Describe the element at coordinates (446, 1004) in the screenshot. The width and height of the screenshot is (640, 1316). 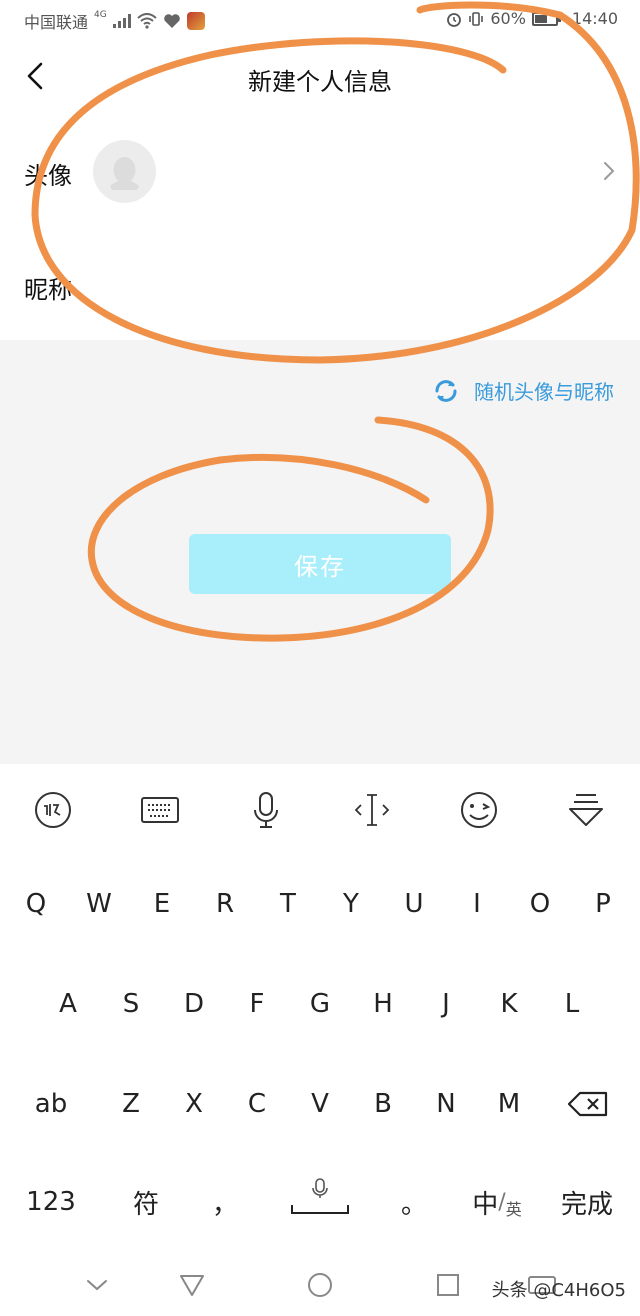
I see `key-j: J` at that location.